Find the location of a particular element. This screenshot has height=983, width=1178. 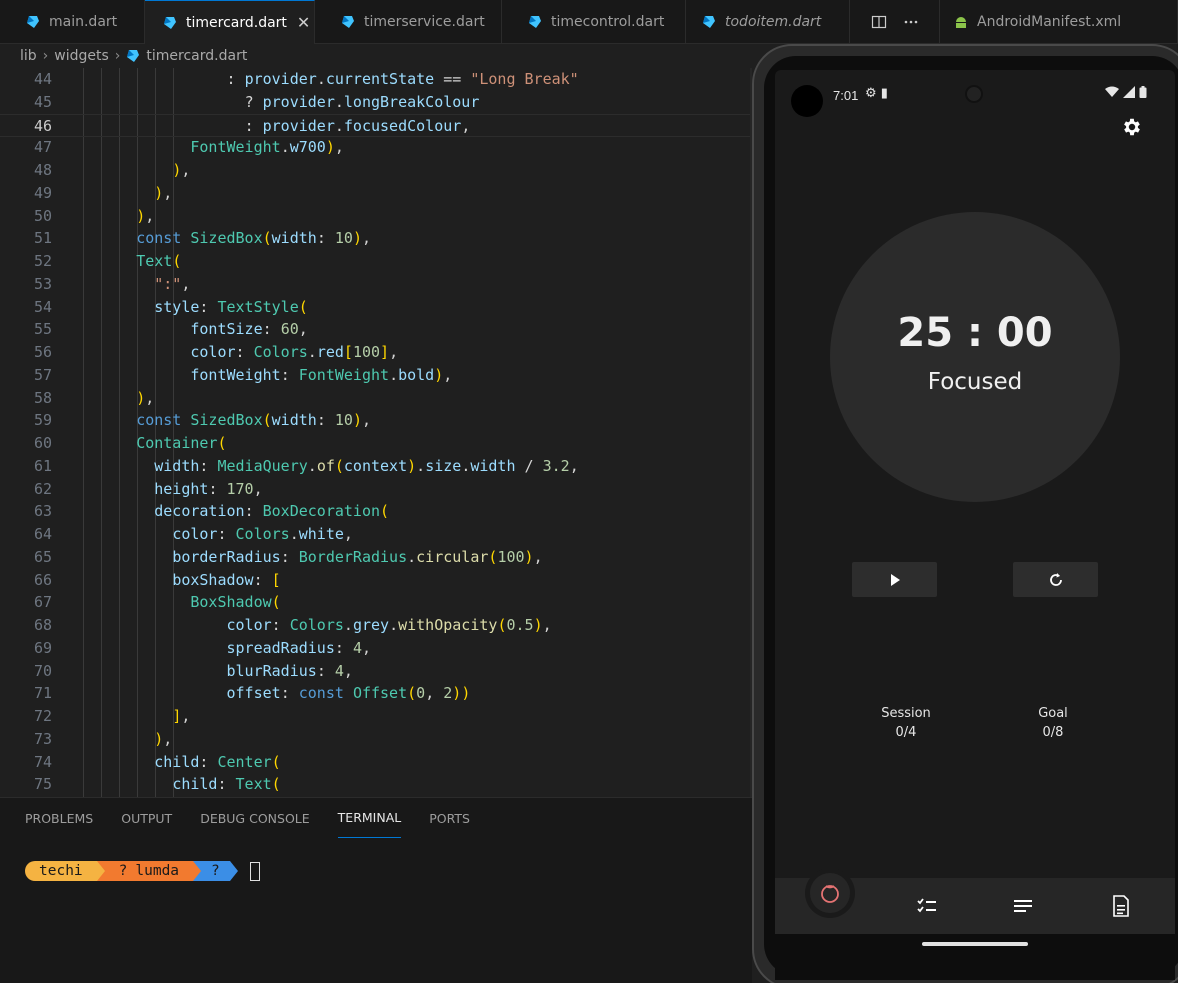

tab-main-dart: main.dart is located at coordinates (72, 22).